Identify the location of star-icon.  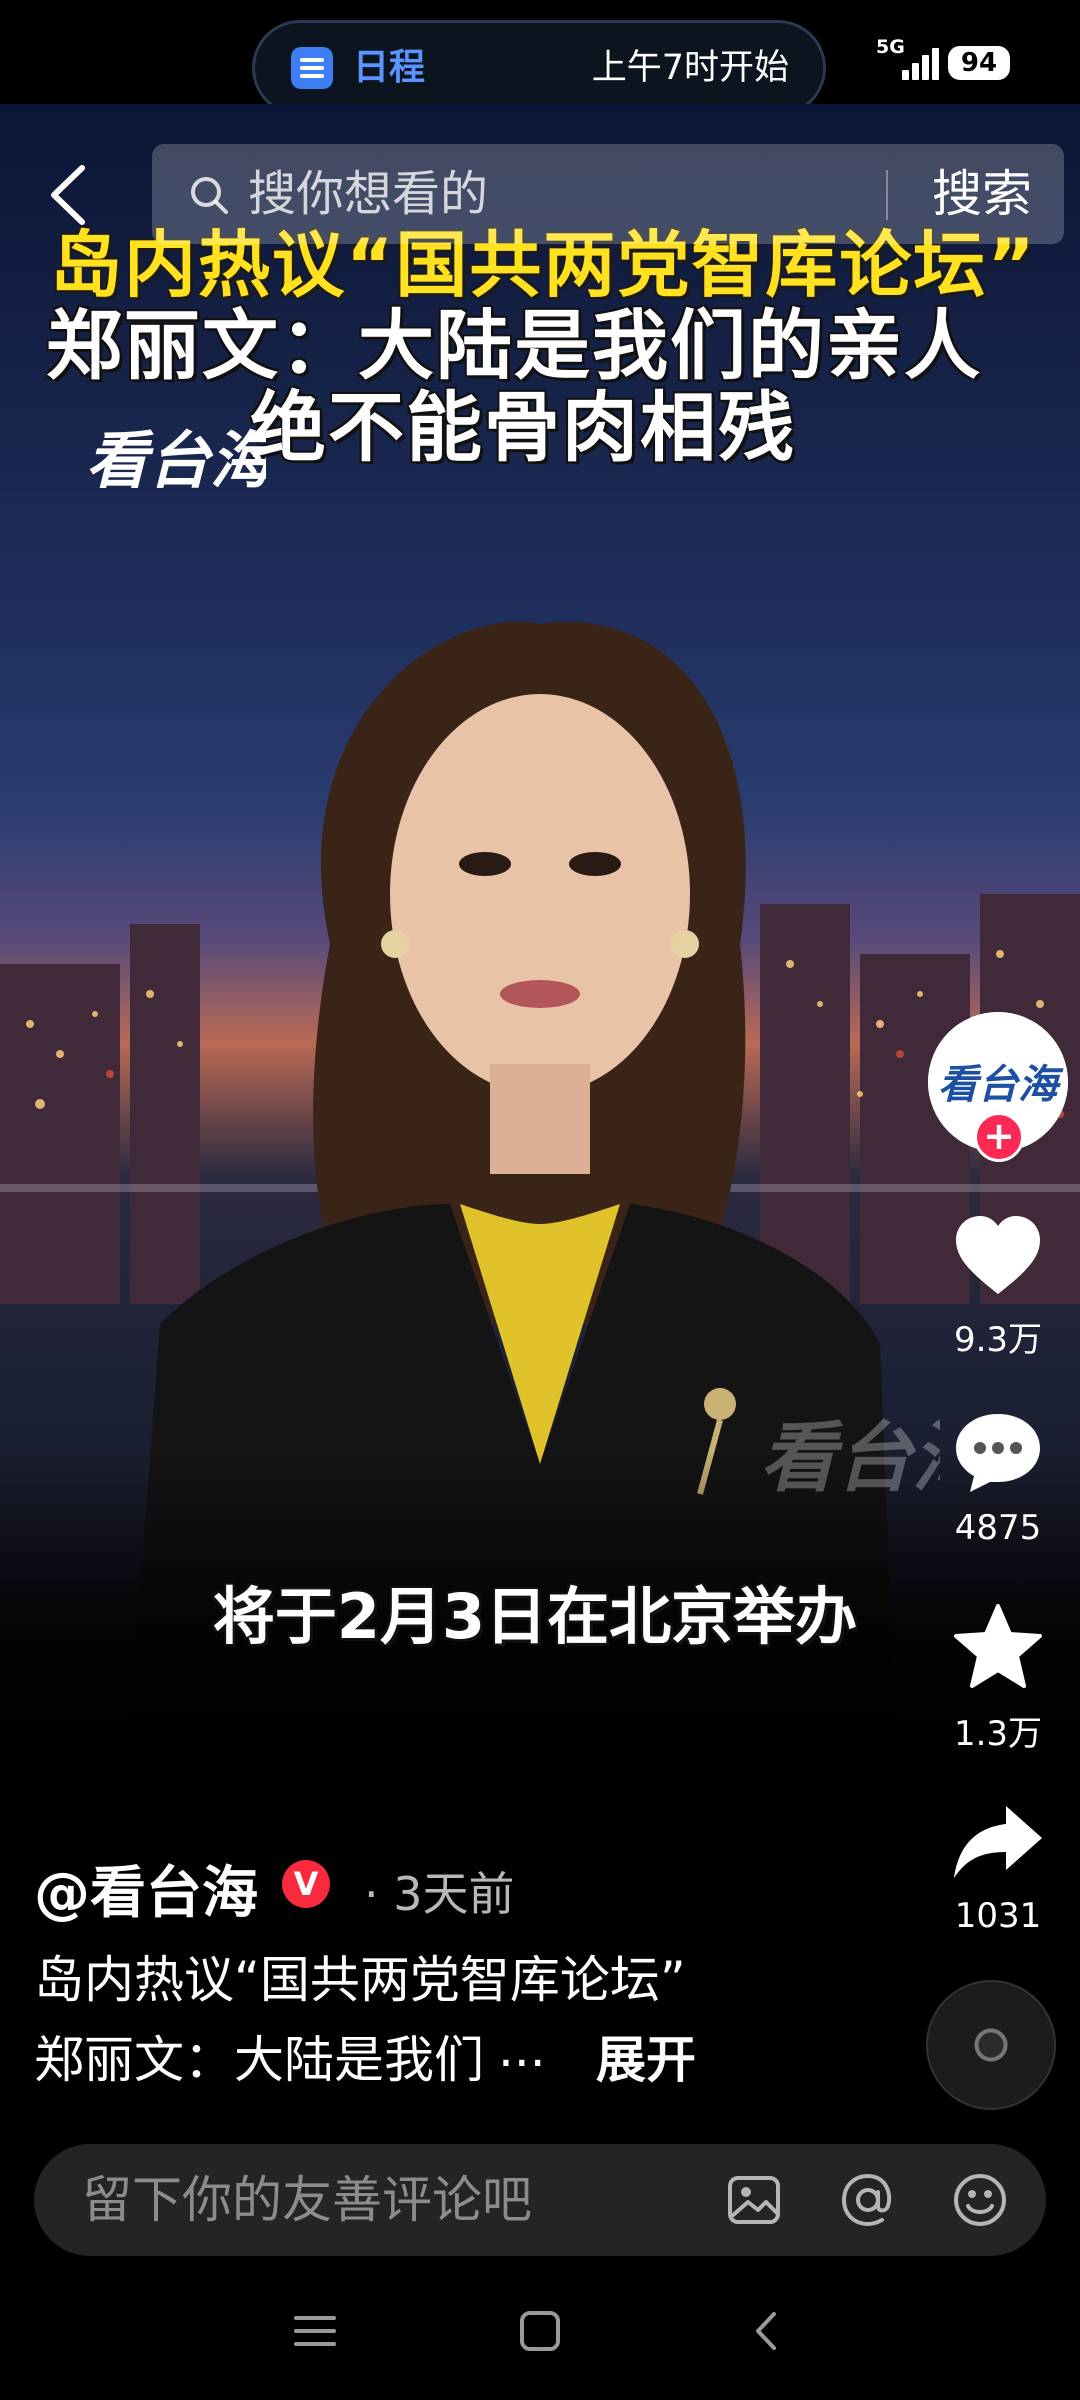
(998, 1648).